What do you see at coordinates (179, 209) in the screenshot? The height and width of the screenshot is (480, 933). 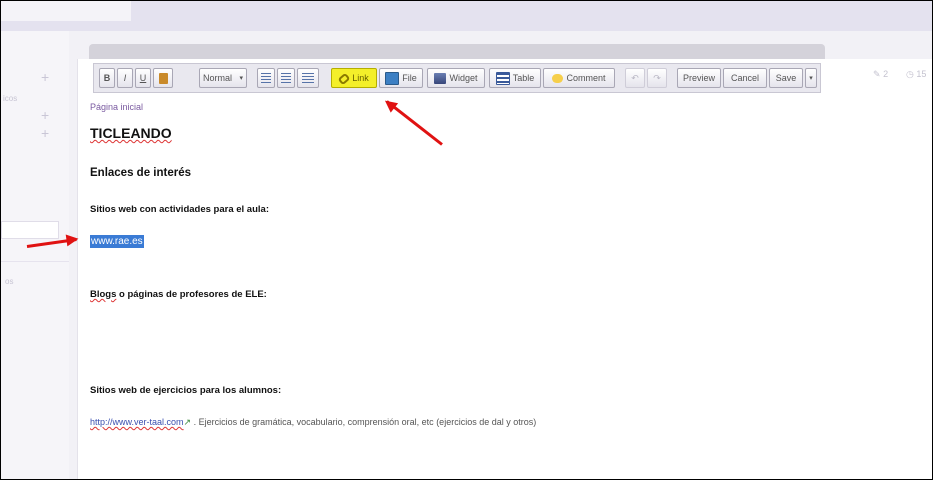 I see `section-heading: Sitios web con actividades para el aula:` at bounding box center [179, 209].